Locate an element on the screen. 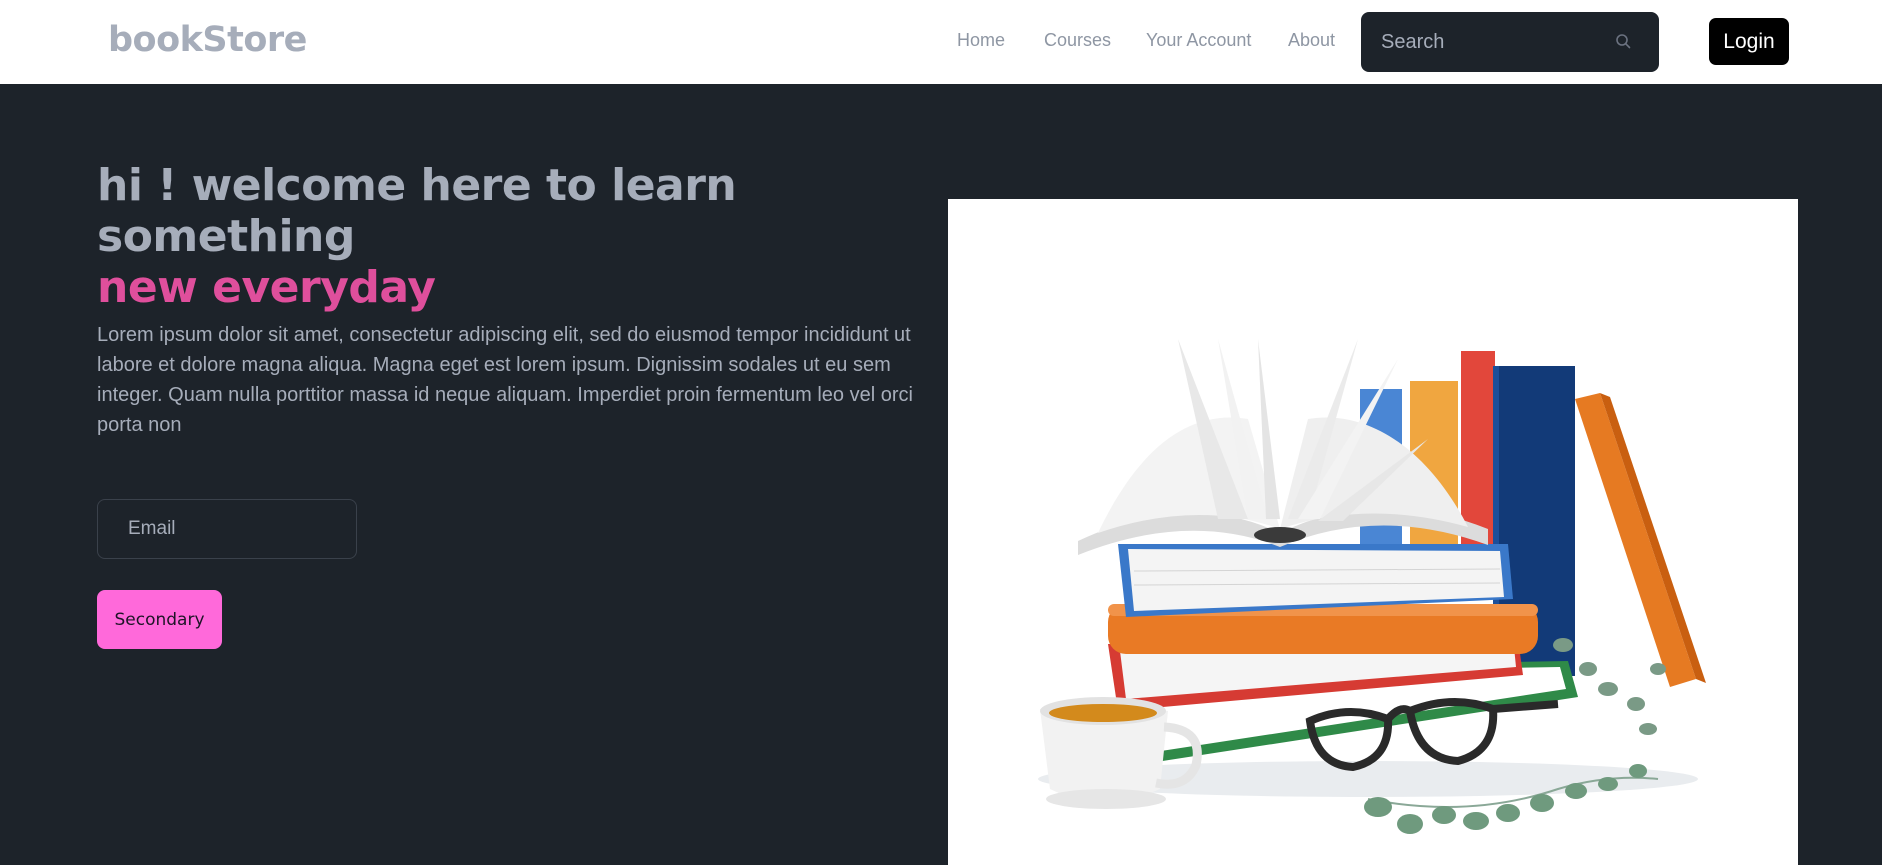  standing-orange-book is located at coordinates (1640, 540).